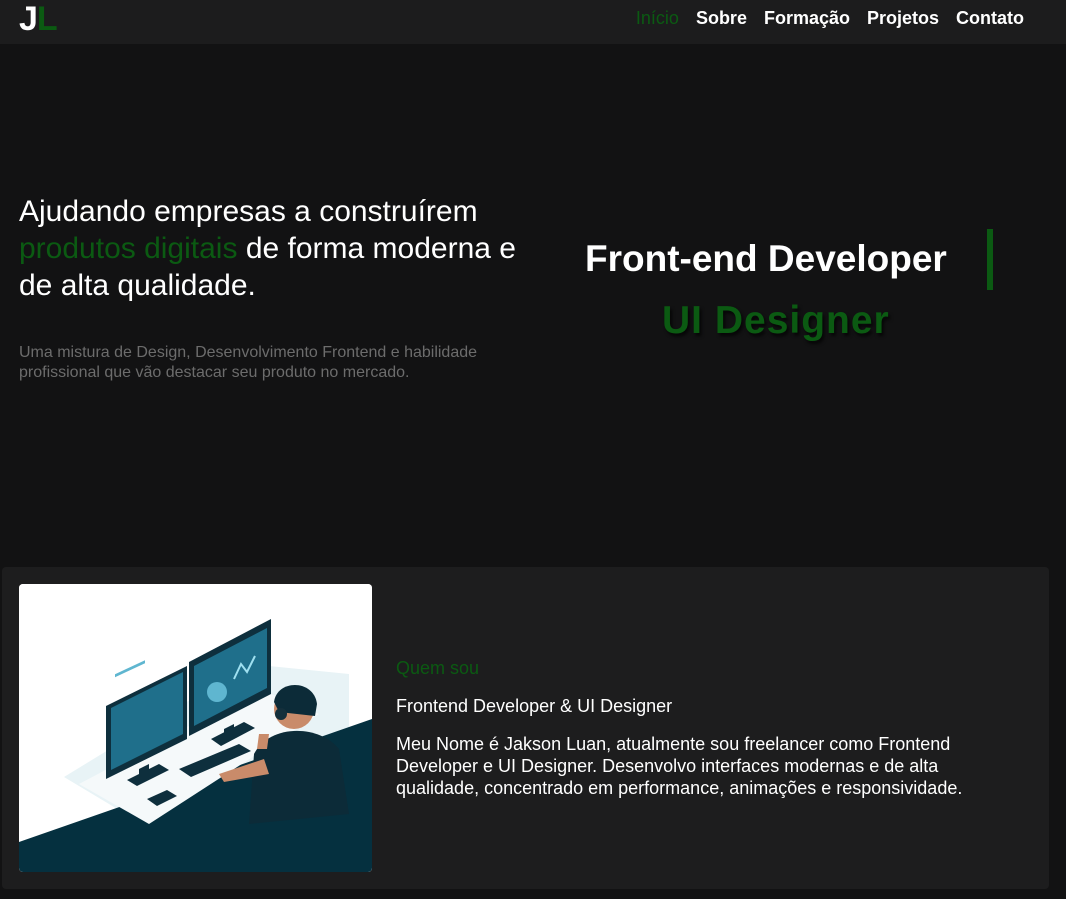 The height and width of the screenshot is (899, 1066). Describe the element at coordinates (534, 706) in the screenshot. I see `about-title: Frontend Developer & UI Designer` at that location.